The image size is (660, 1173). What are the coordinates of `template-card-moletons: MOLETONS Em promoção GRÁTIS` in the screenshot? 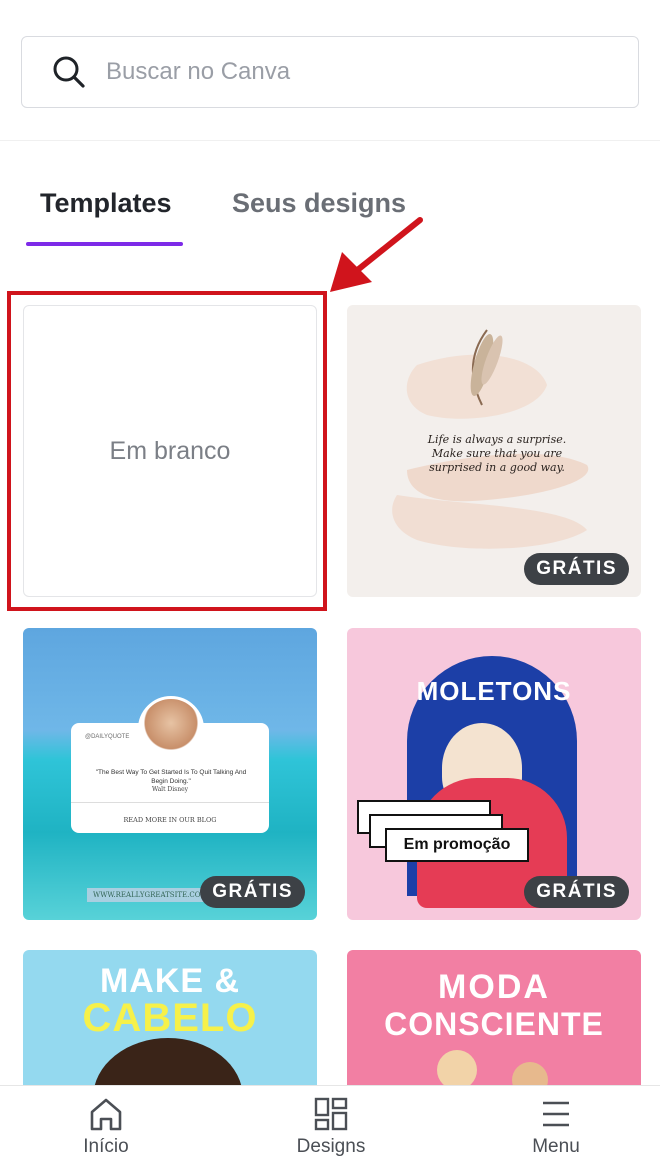 It's located at (494, 774).